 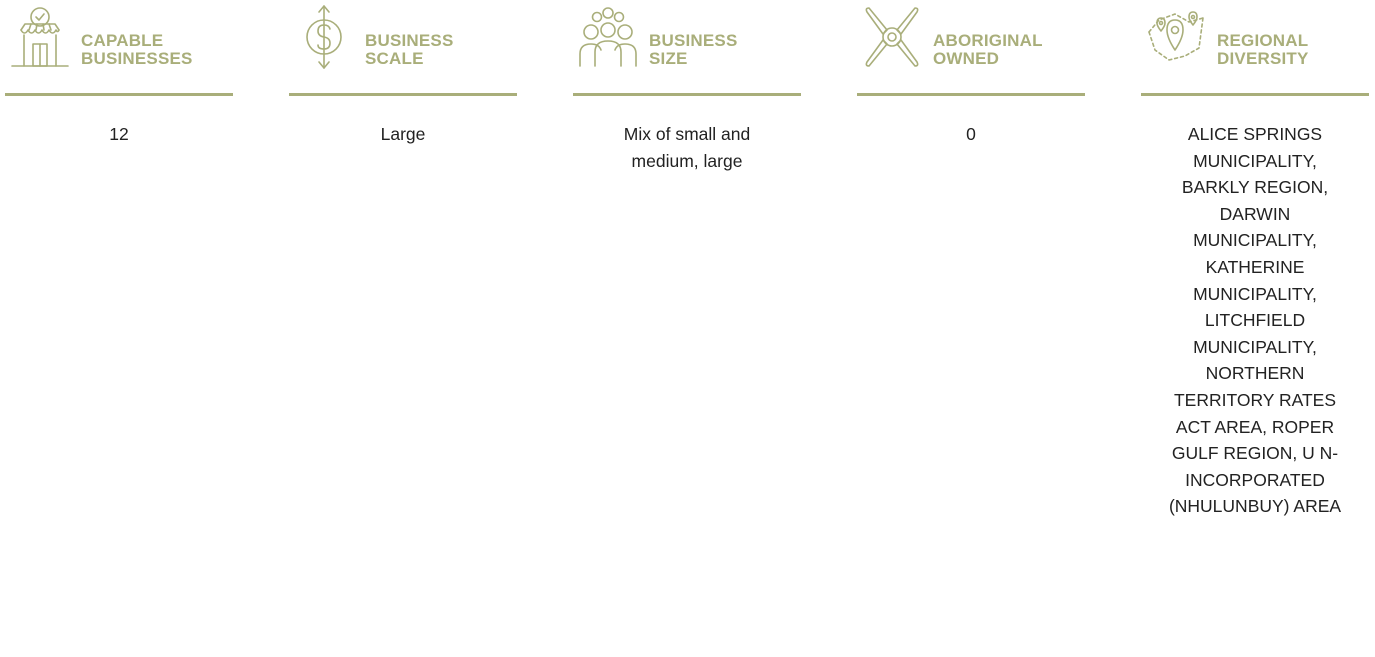 What do you see at coordinates (693, 49) in the screenshot?
I see `stat-title: BUSINESS SIZE` at bounding box center [693, 49].